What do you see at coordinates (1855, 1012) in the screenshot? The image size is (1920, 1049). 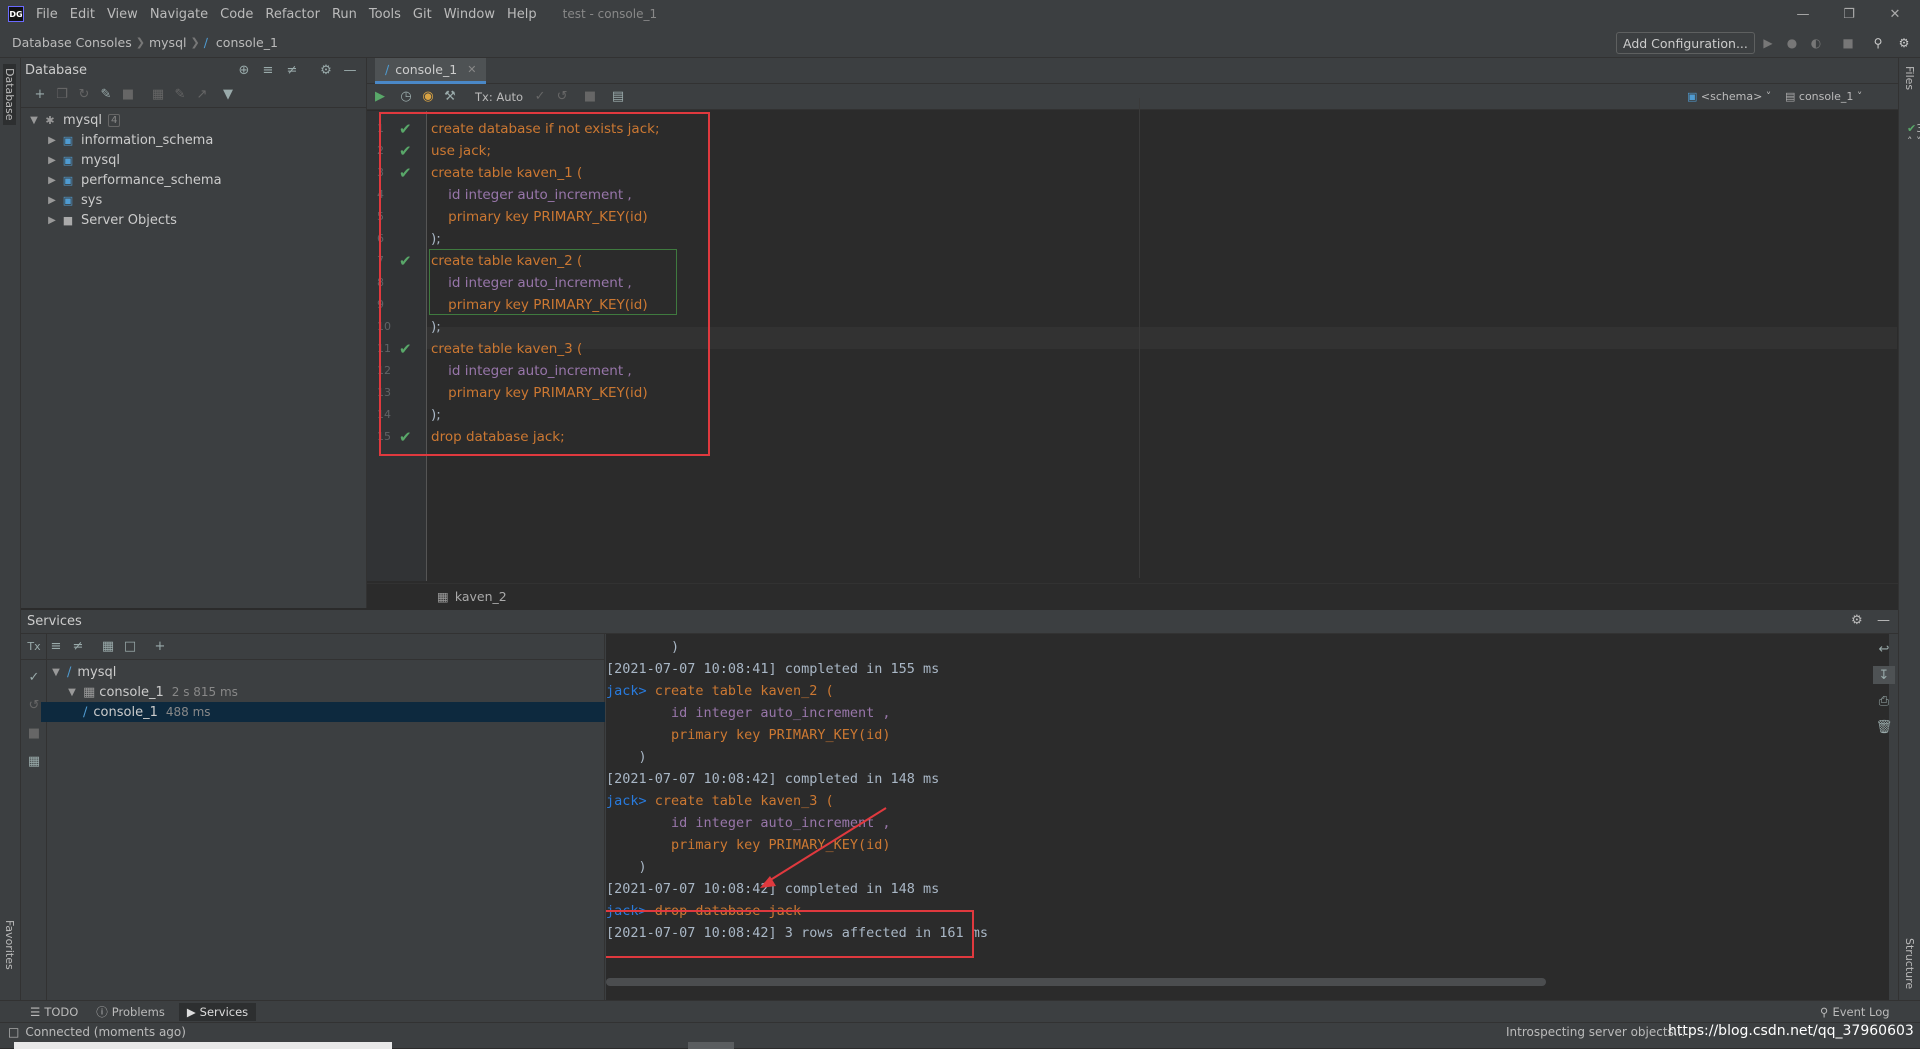 I see `event-log-tab: ⚲ Event Log` at bounding box center [1855, 1012].